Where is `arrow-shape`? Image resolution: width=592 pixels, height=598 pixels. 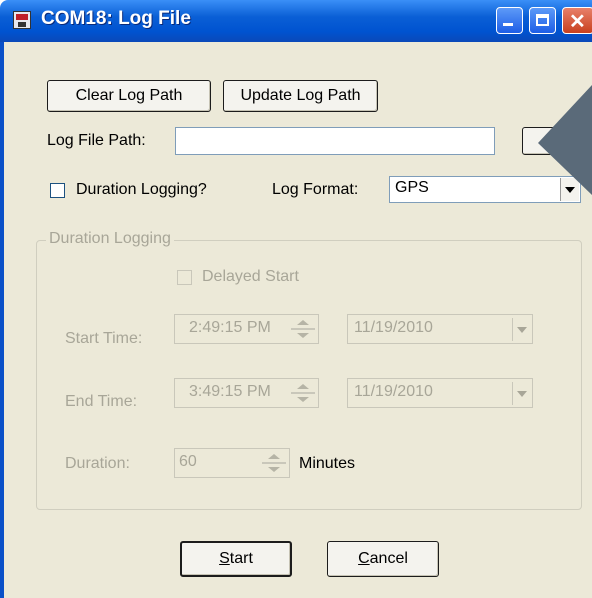
arrow-shape is located at coordinates (565, 140).